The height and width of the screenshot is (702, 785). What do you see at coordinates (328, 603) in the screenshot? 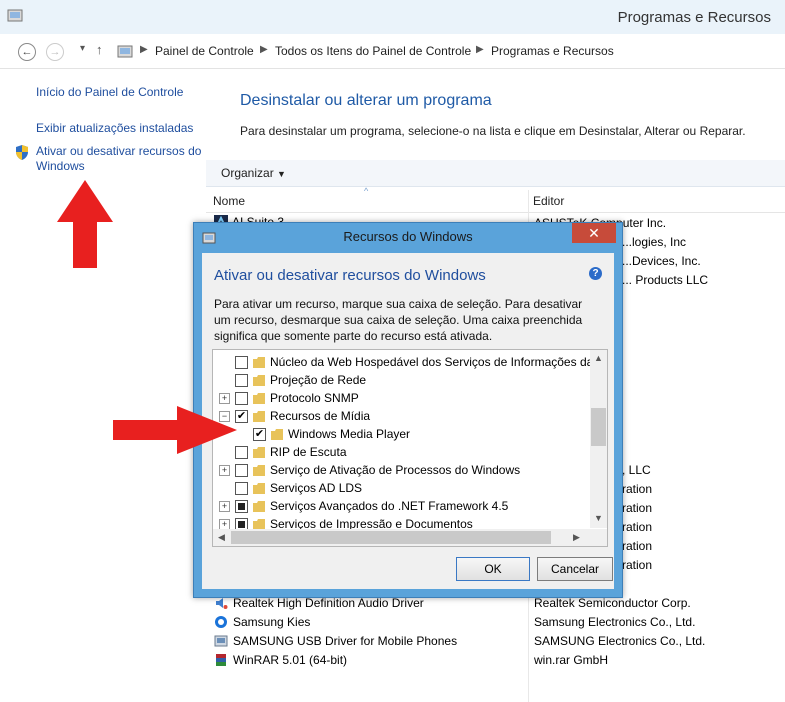
I see `program-name: Realtek High Definition Audio Driver` at bounding box center [328, 603].